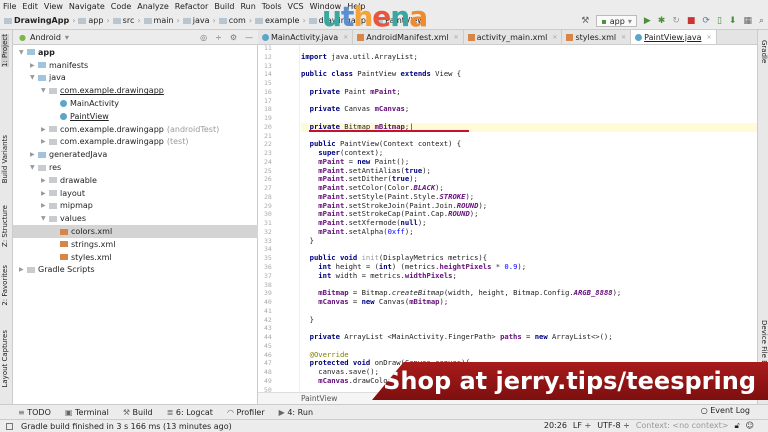  What do you see at coordinates (733, 21) in the screenshot?
I see `sdk-manager-icon: ⬇` at bounding box center [733, 21].